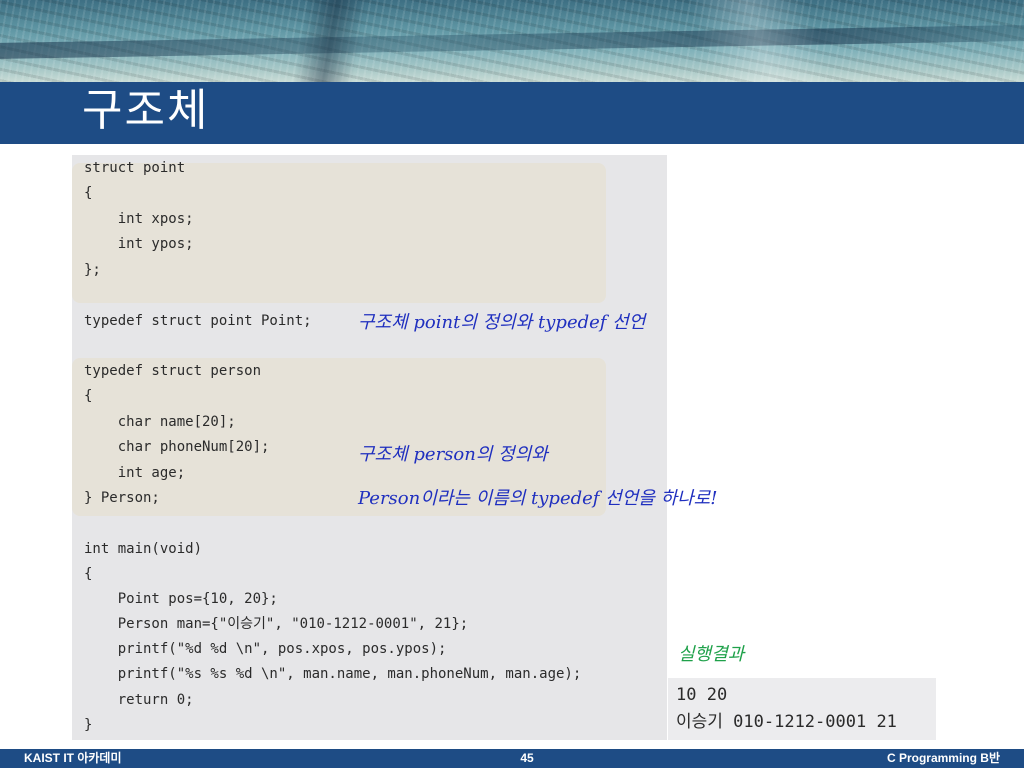  Describe the element at coordinates (177, 447) in the screenshot. I see `code-line: char phoneNum[20];` at that location.